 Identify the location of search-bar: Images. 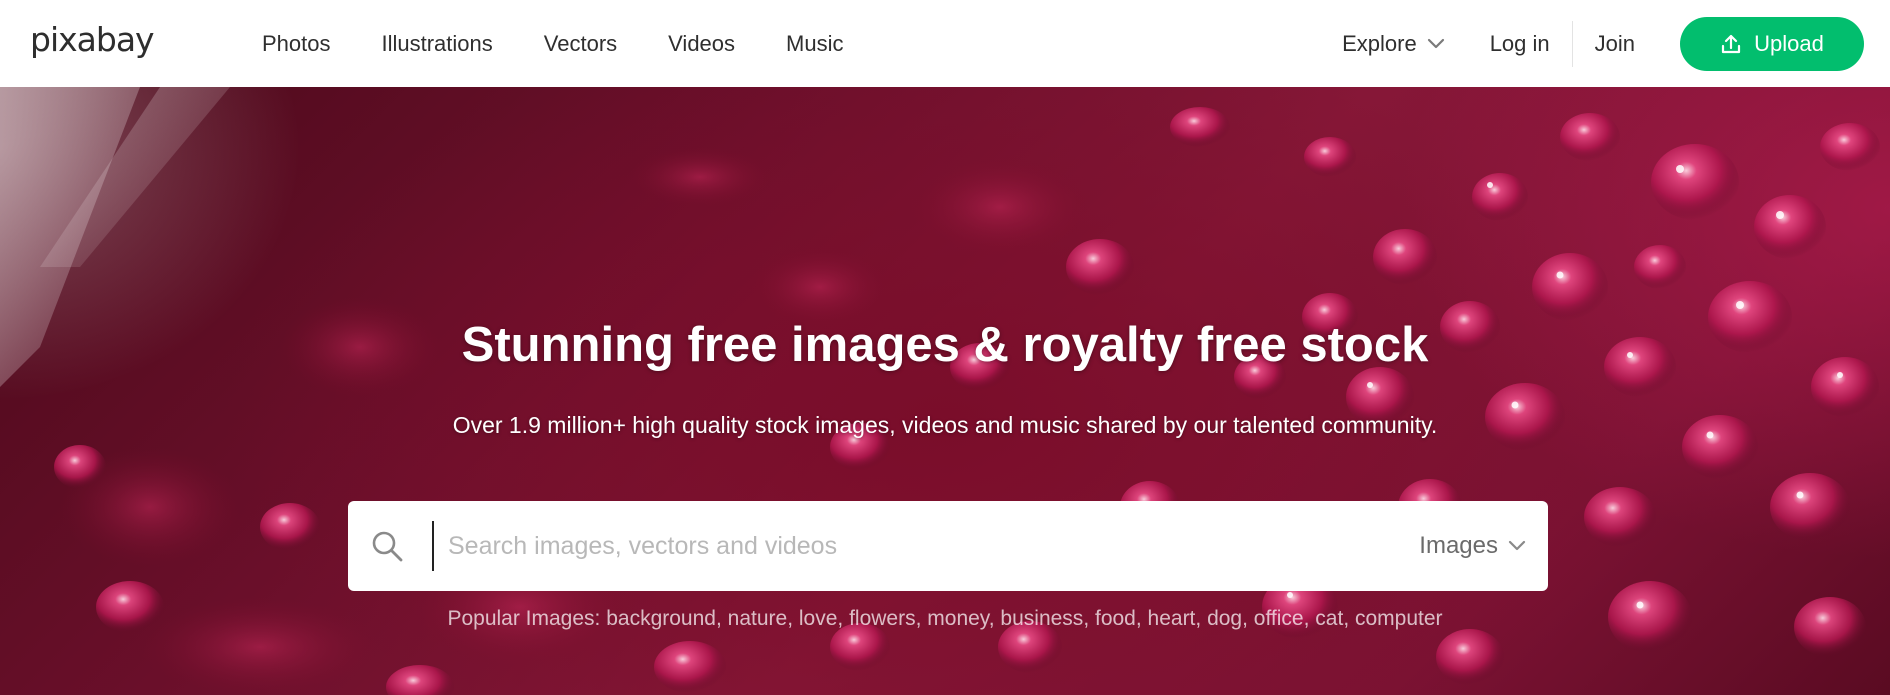
(948, 546).